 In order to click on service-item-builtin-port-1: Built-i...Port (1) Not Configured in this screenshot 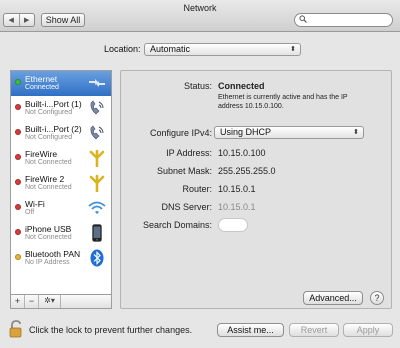, I will do `click(61, 108)`.